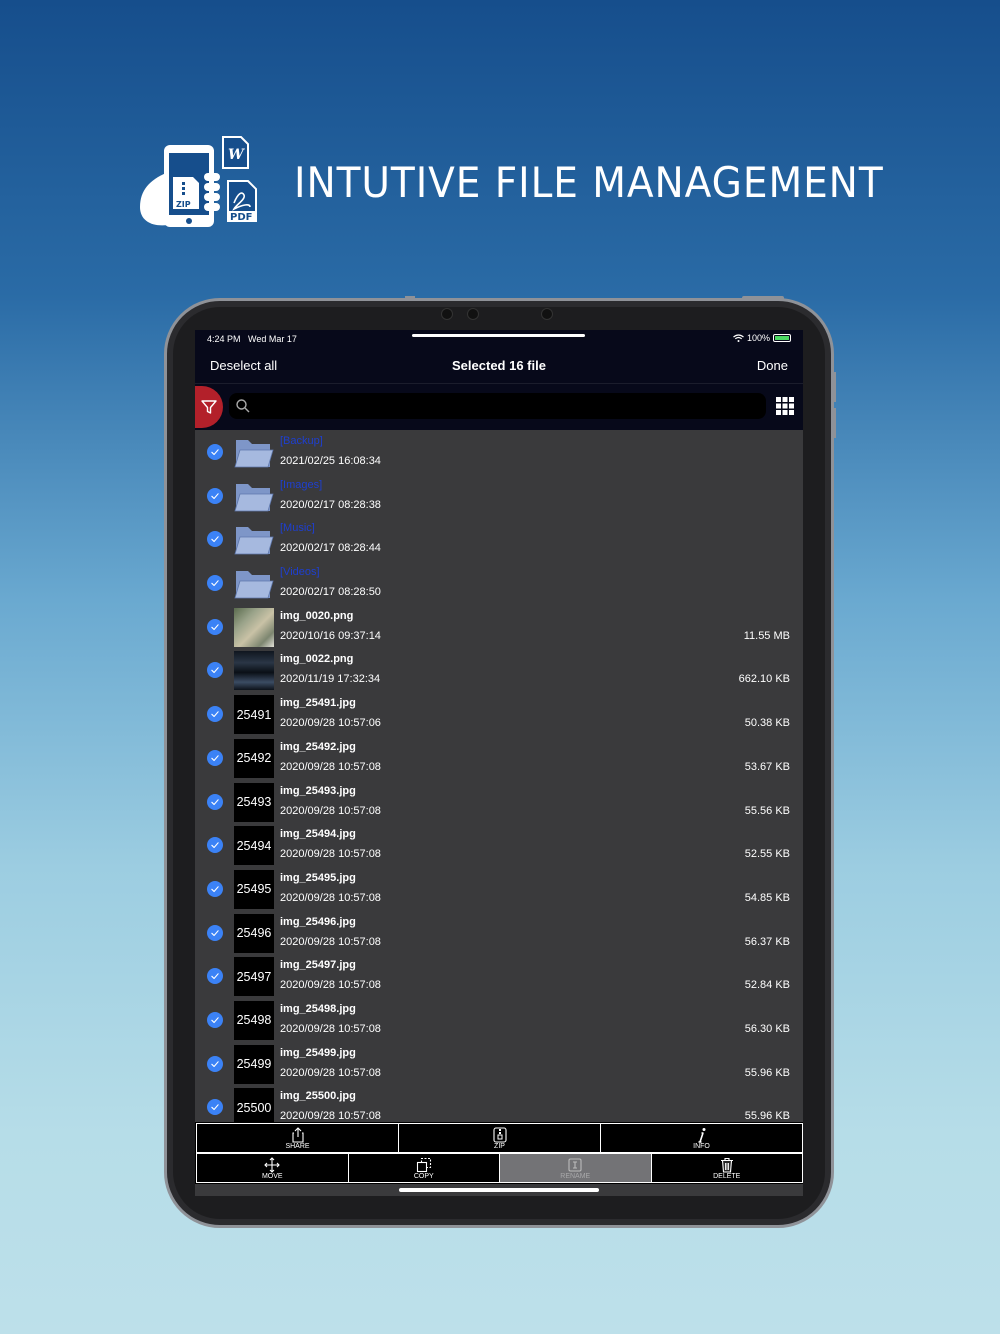 This screenshot has width=1000, height=1334. I want to click on zip-label: ZIP, so click(499, 1146).